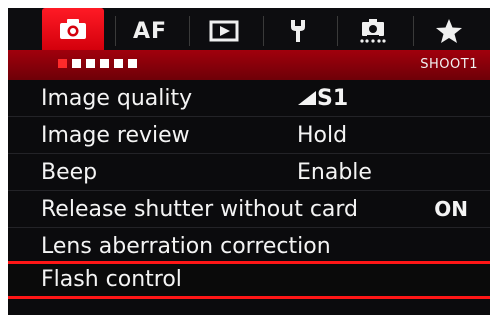 This screenshot has width=499, height=326. I want to click on camera-icon, so click(73, 29).